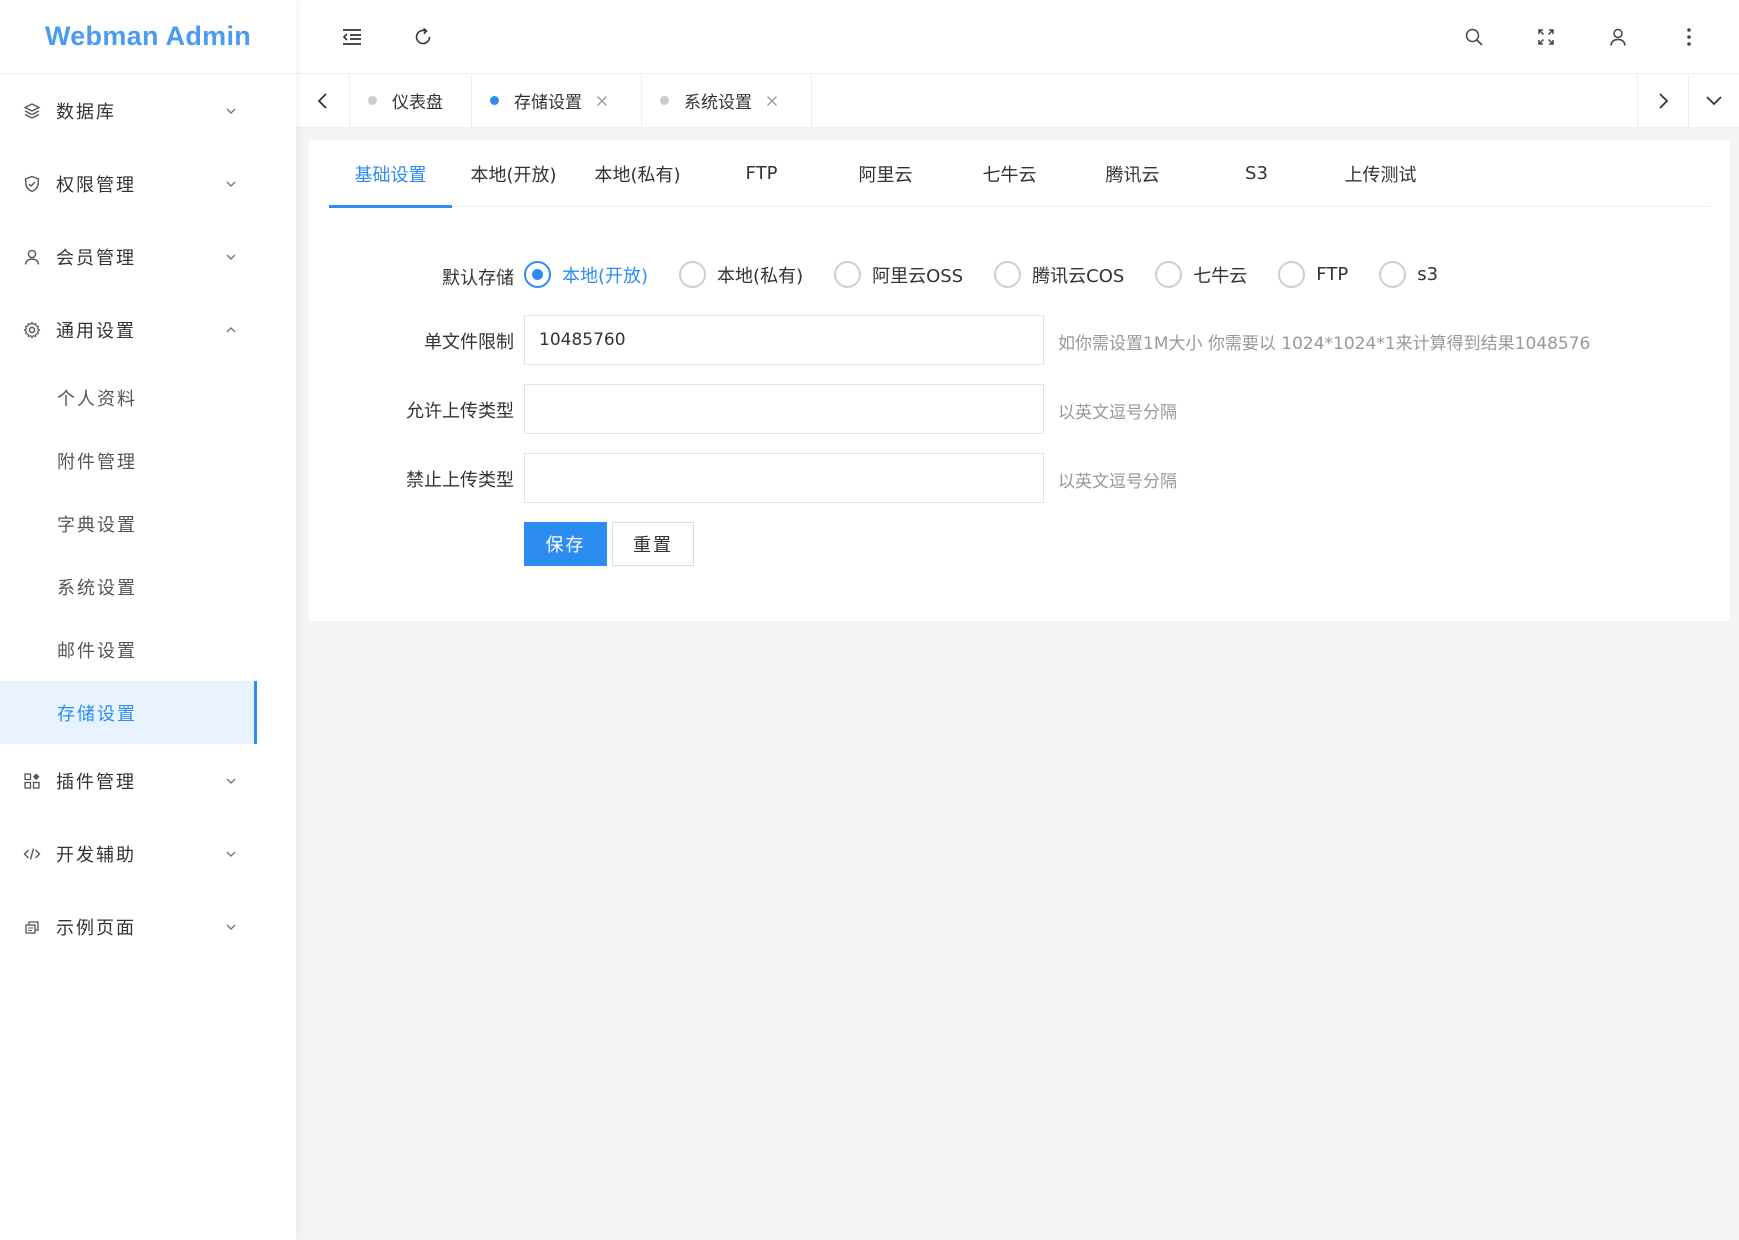 This screenshot has height=1240, width=1739. I want to click on radio-label: 七牛云, so click(1220, 276).